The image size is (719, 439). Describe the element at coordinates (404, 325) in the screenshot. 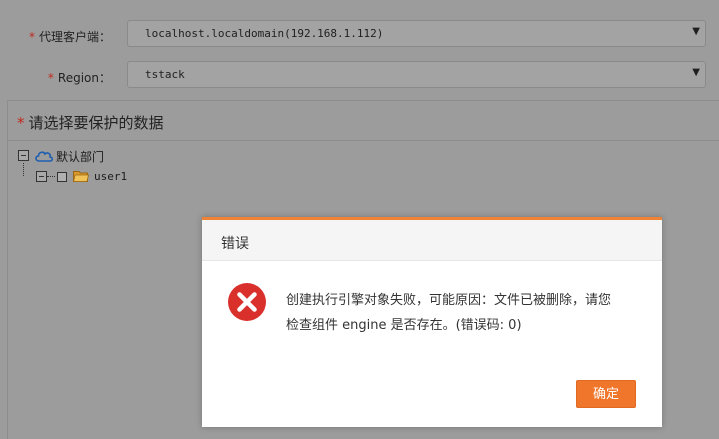

I see `message-line-2: 检查组件 engine 是否存在。(错误码: 0)` at that location.